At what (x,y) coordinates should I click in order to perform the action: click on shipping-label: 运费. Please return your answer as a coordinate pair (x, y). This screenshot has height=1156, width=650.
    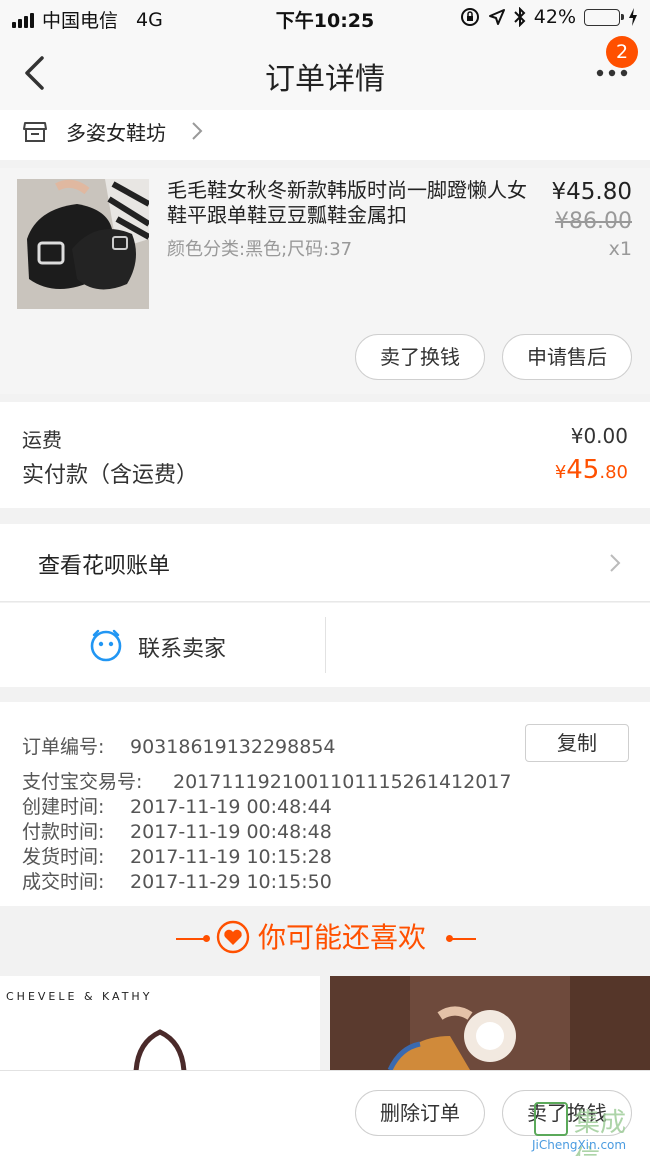
    Looking at the image, I should click on (42, 440).